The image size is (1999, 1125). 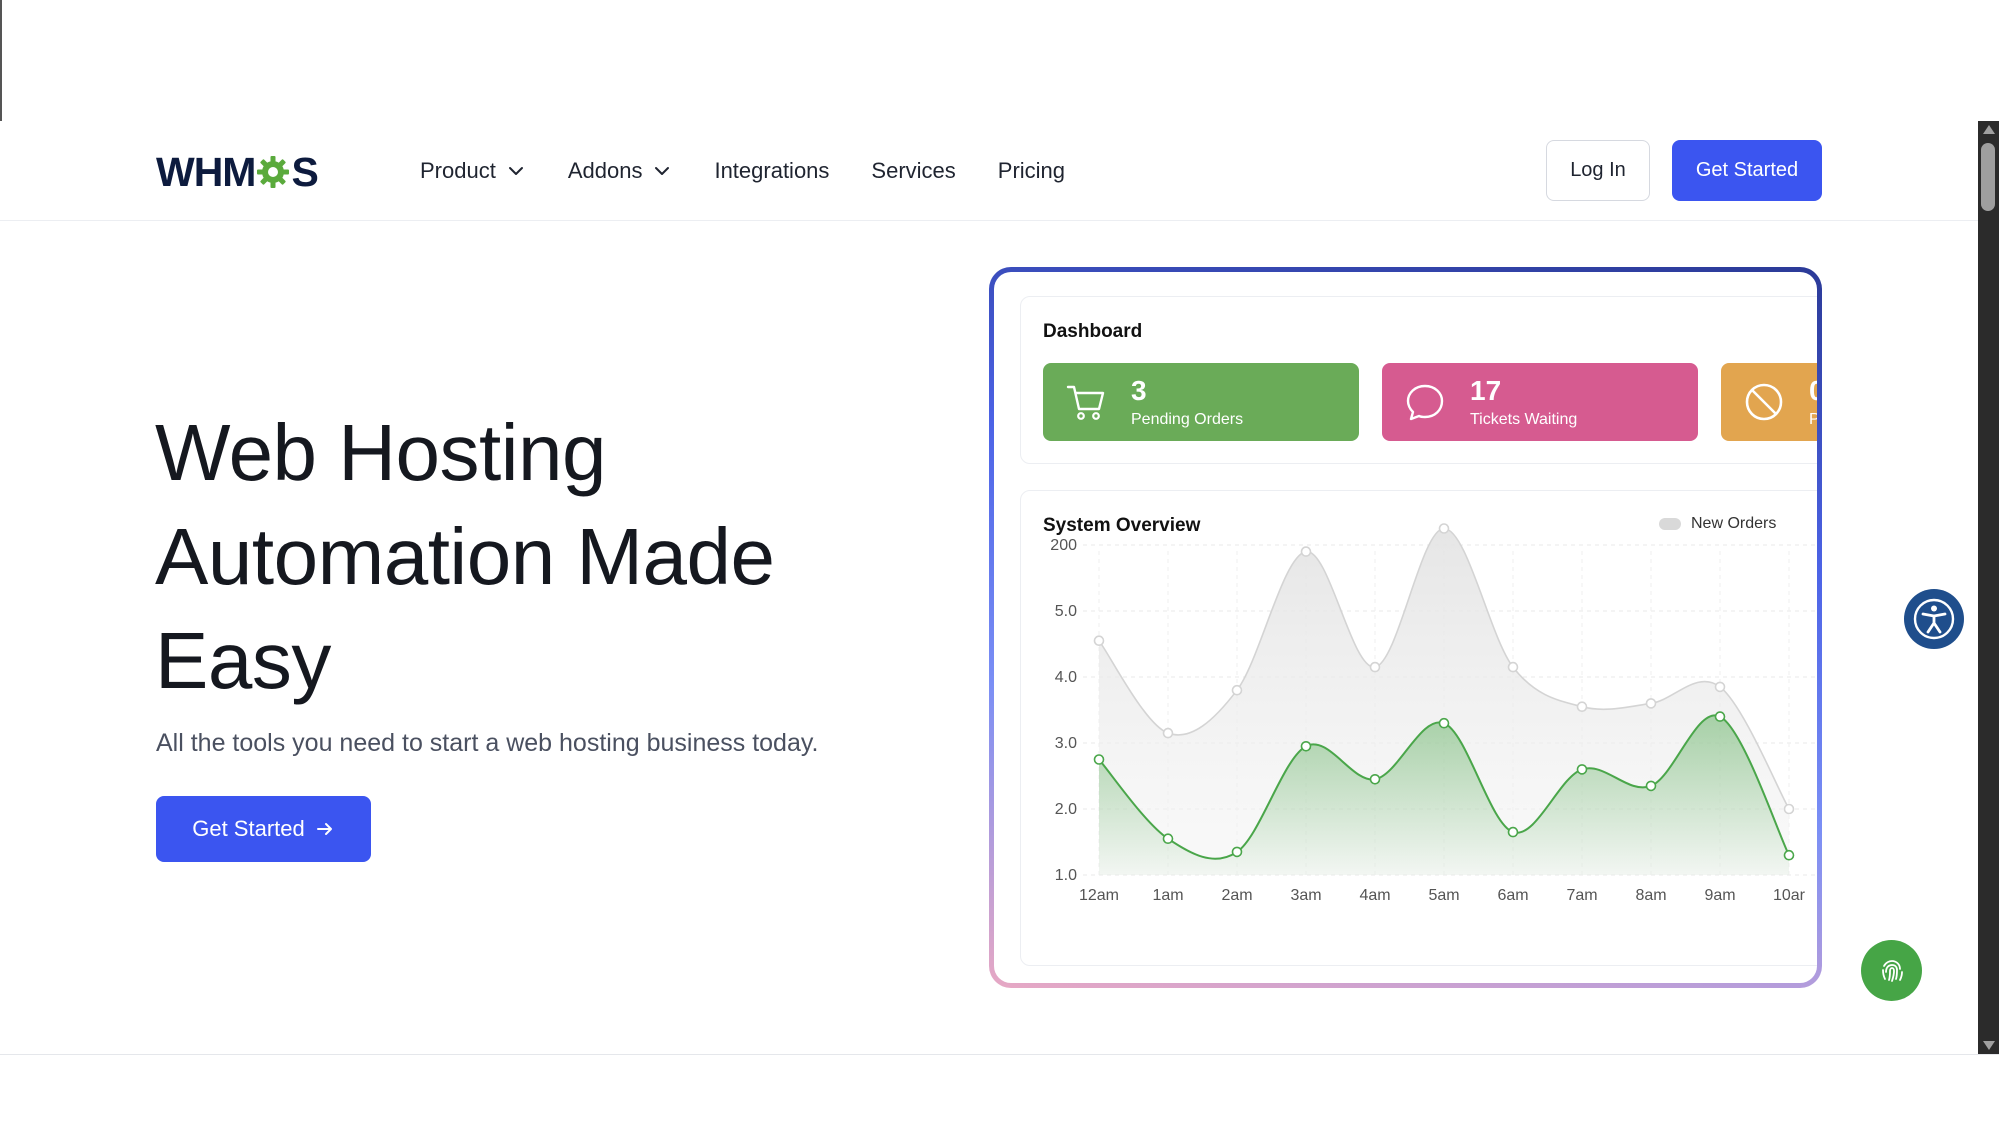 I want to click on nav-item-pricing: Pricing, so click(x=1031, y=171).